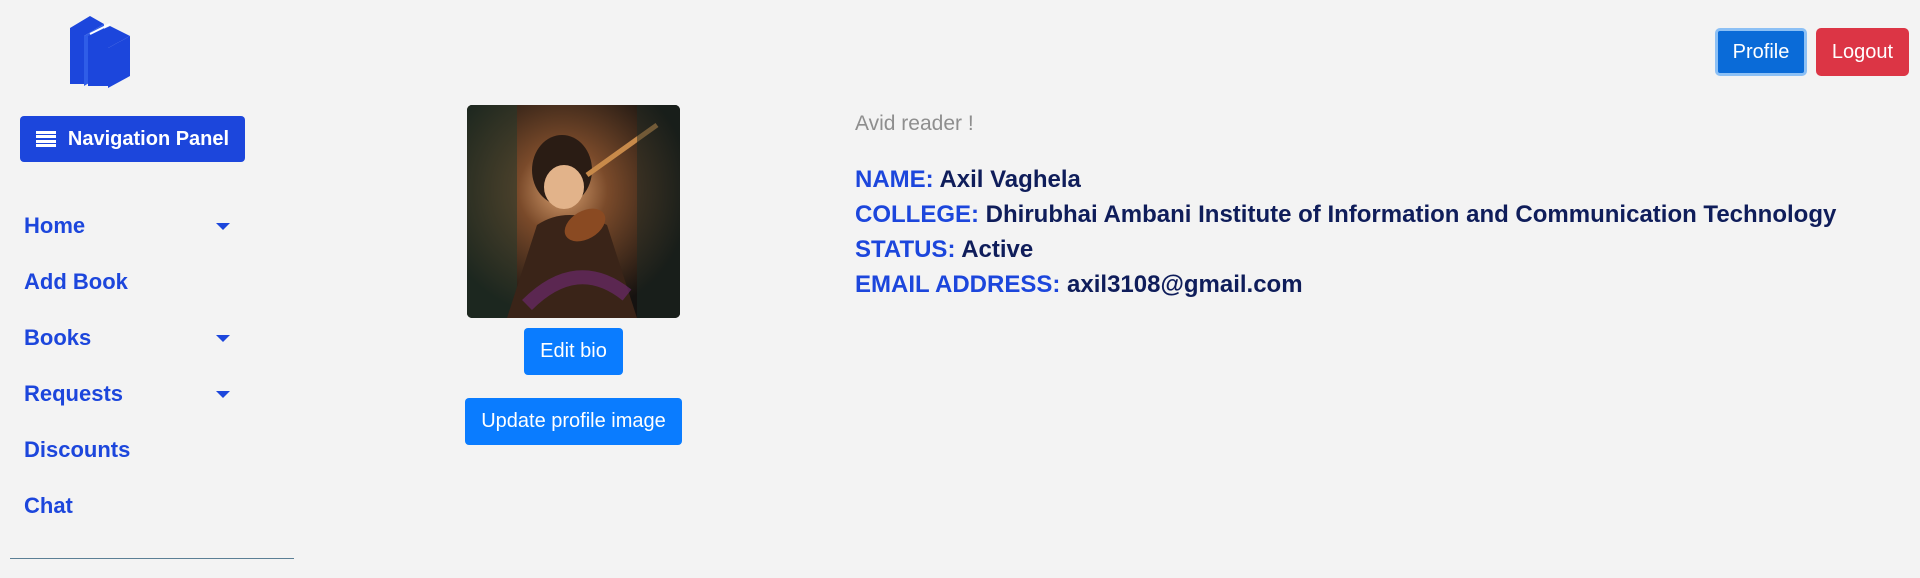 The image size is (1920, 578). I want to click on logout-button: Logout, so click(1862, 52).